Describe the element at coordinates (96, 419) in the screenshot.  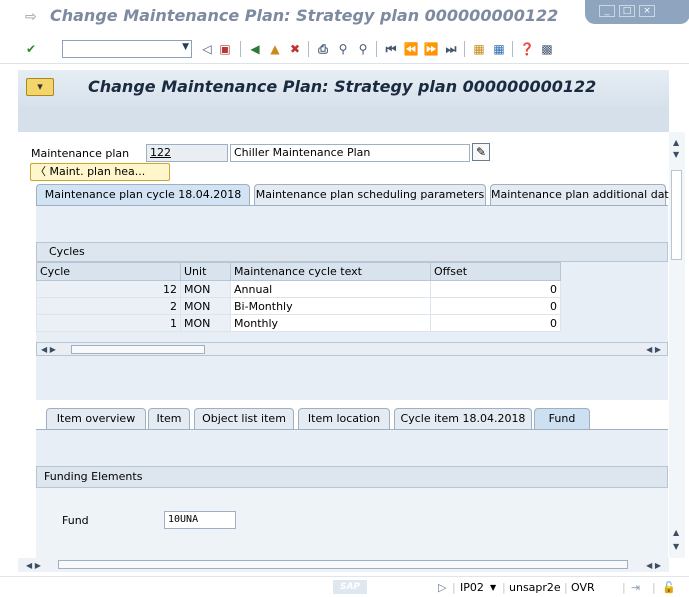
I see `tab-item-overview: Item overview` at that location.